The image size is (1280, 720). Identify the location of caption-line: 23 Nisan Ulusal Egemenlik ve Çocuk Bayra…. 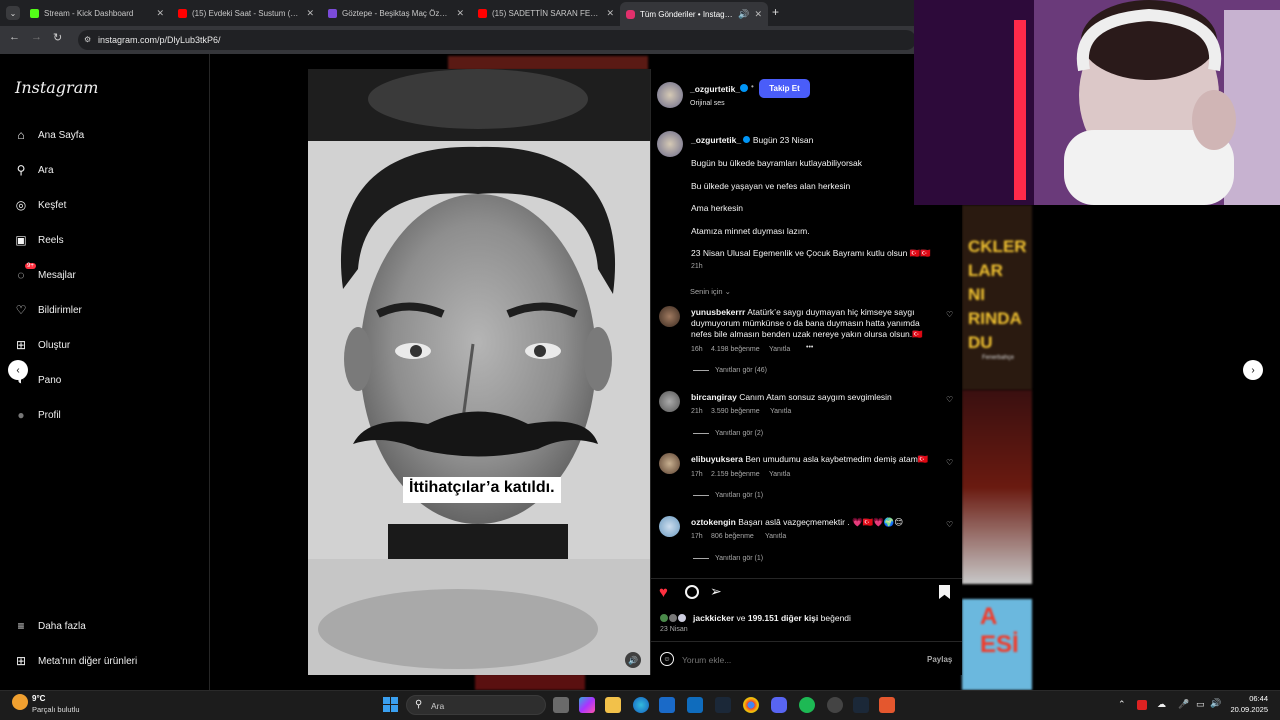
(811, 253).